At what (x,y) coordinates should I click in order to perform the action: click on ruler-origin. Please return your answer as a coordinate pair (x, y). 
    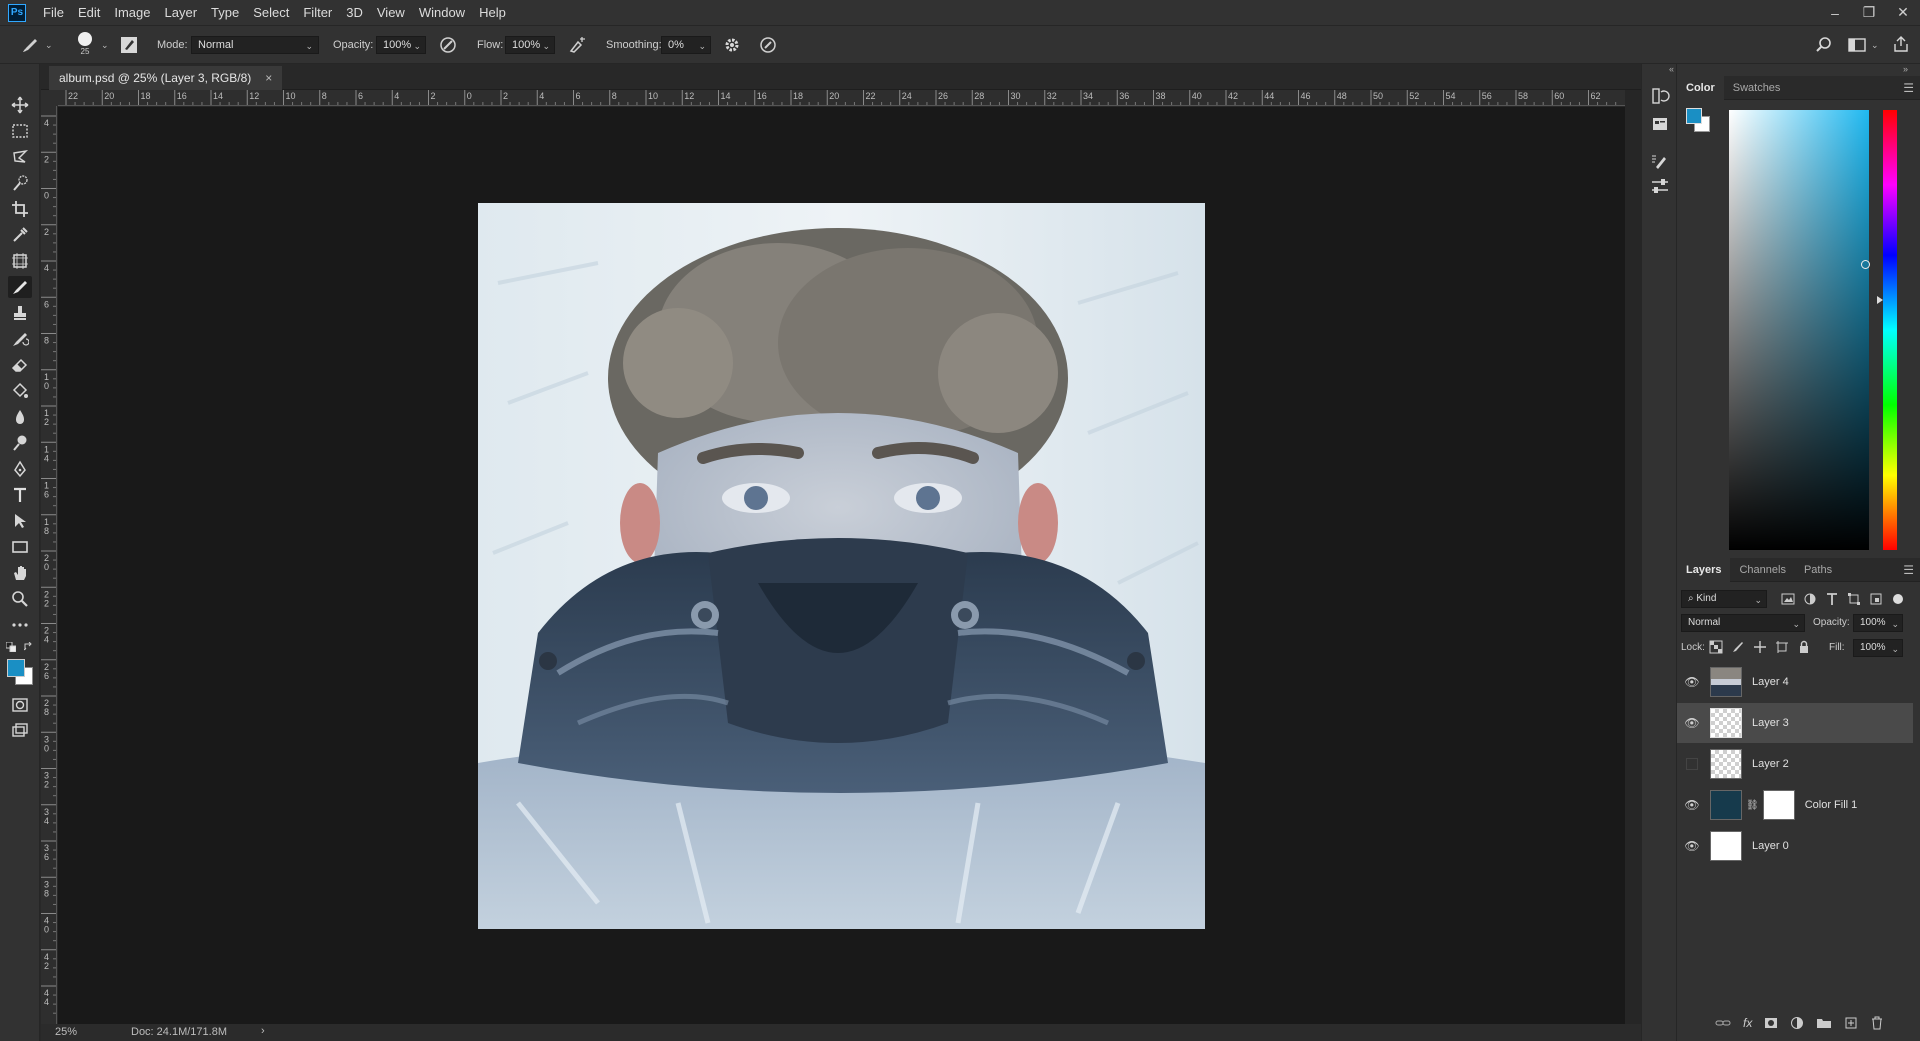
    Looking at the image, I should click on (49, 98).